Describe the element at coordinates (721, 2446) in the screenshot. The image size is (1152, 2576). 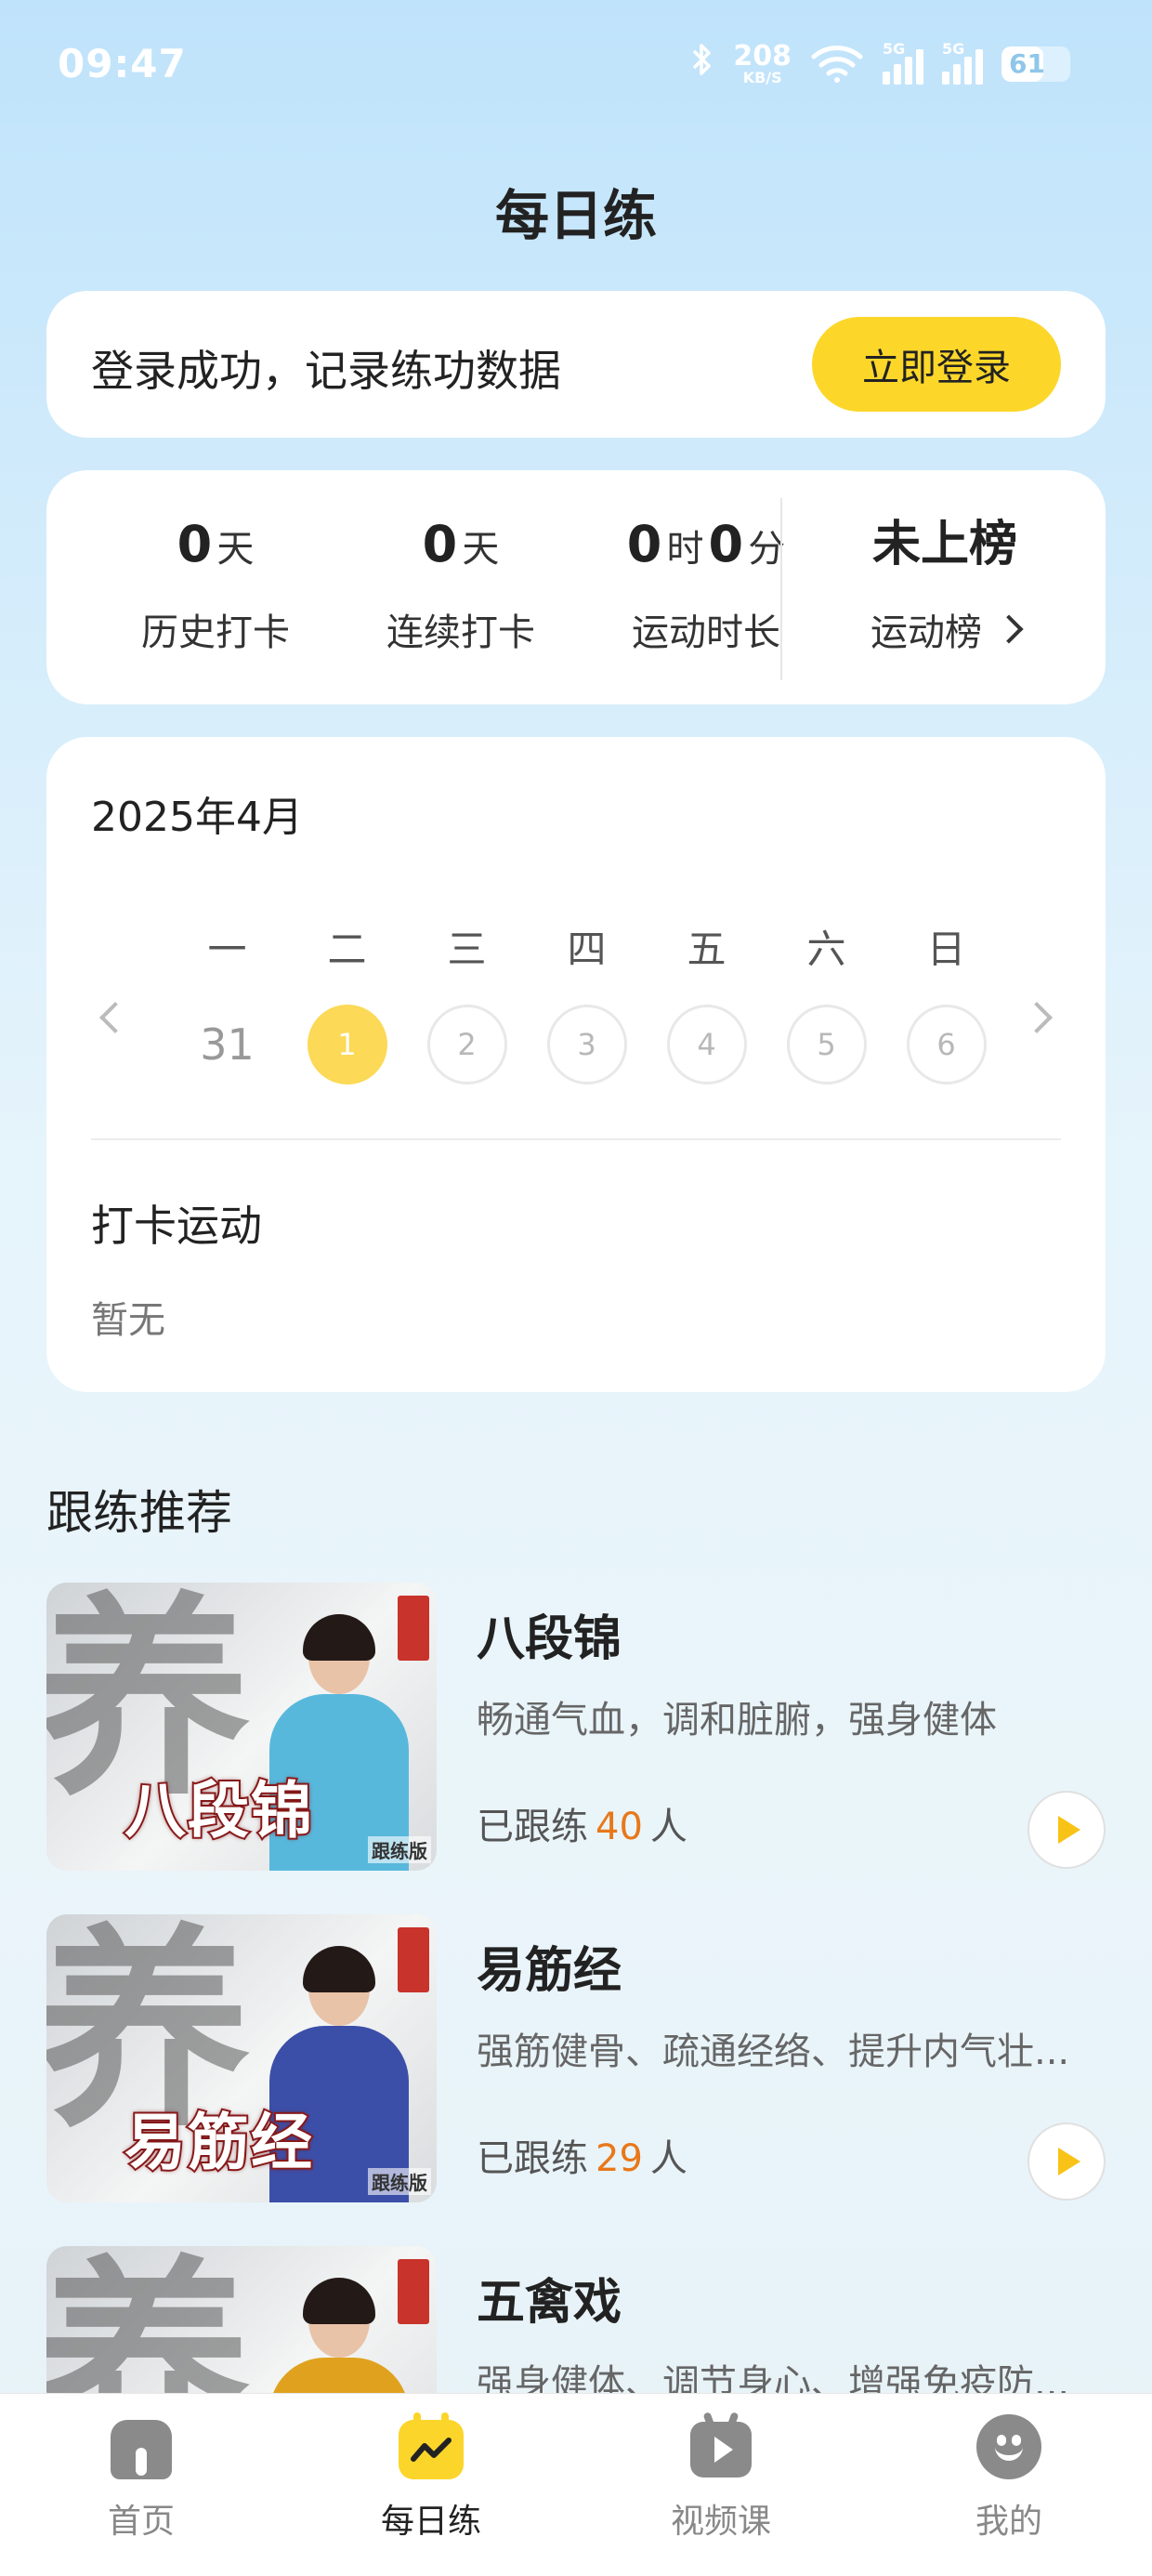
I see `video-course-icon` at that location.